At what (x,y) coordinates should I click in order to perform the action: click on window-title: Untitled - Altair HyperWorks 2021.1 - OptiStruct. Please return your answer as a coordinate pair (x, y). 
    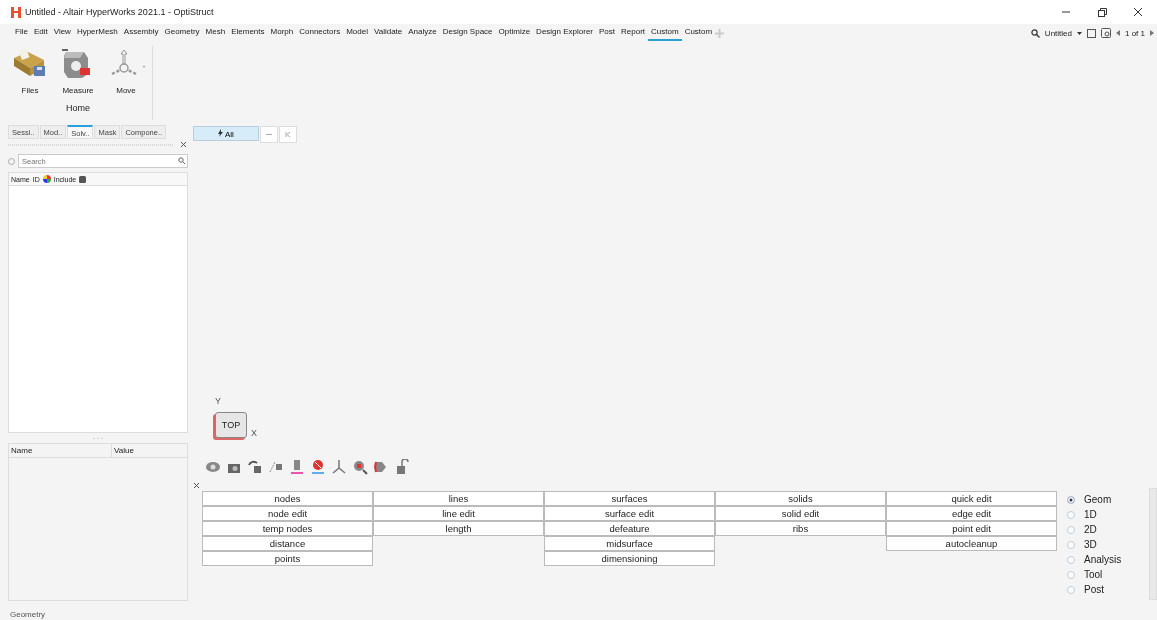
    Looking at the image, I should click on (119, 12).